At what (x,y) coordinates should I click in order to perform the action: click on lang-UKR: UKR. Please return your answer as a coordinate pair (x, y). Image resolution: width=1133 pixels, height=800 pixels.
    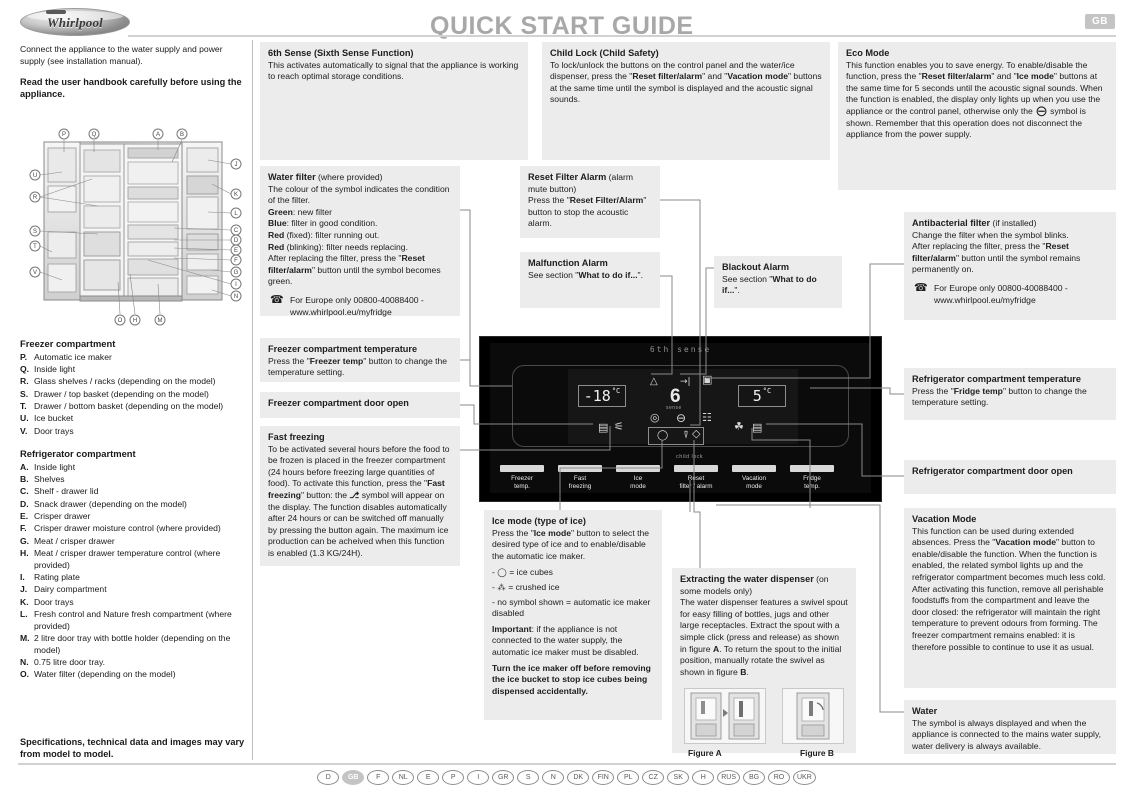
    Looking at the image, I should click on (804, 777).